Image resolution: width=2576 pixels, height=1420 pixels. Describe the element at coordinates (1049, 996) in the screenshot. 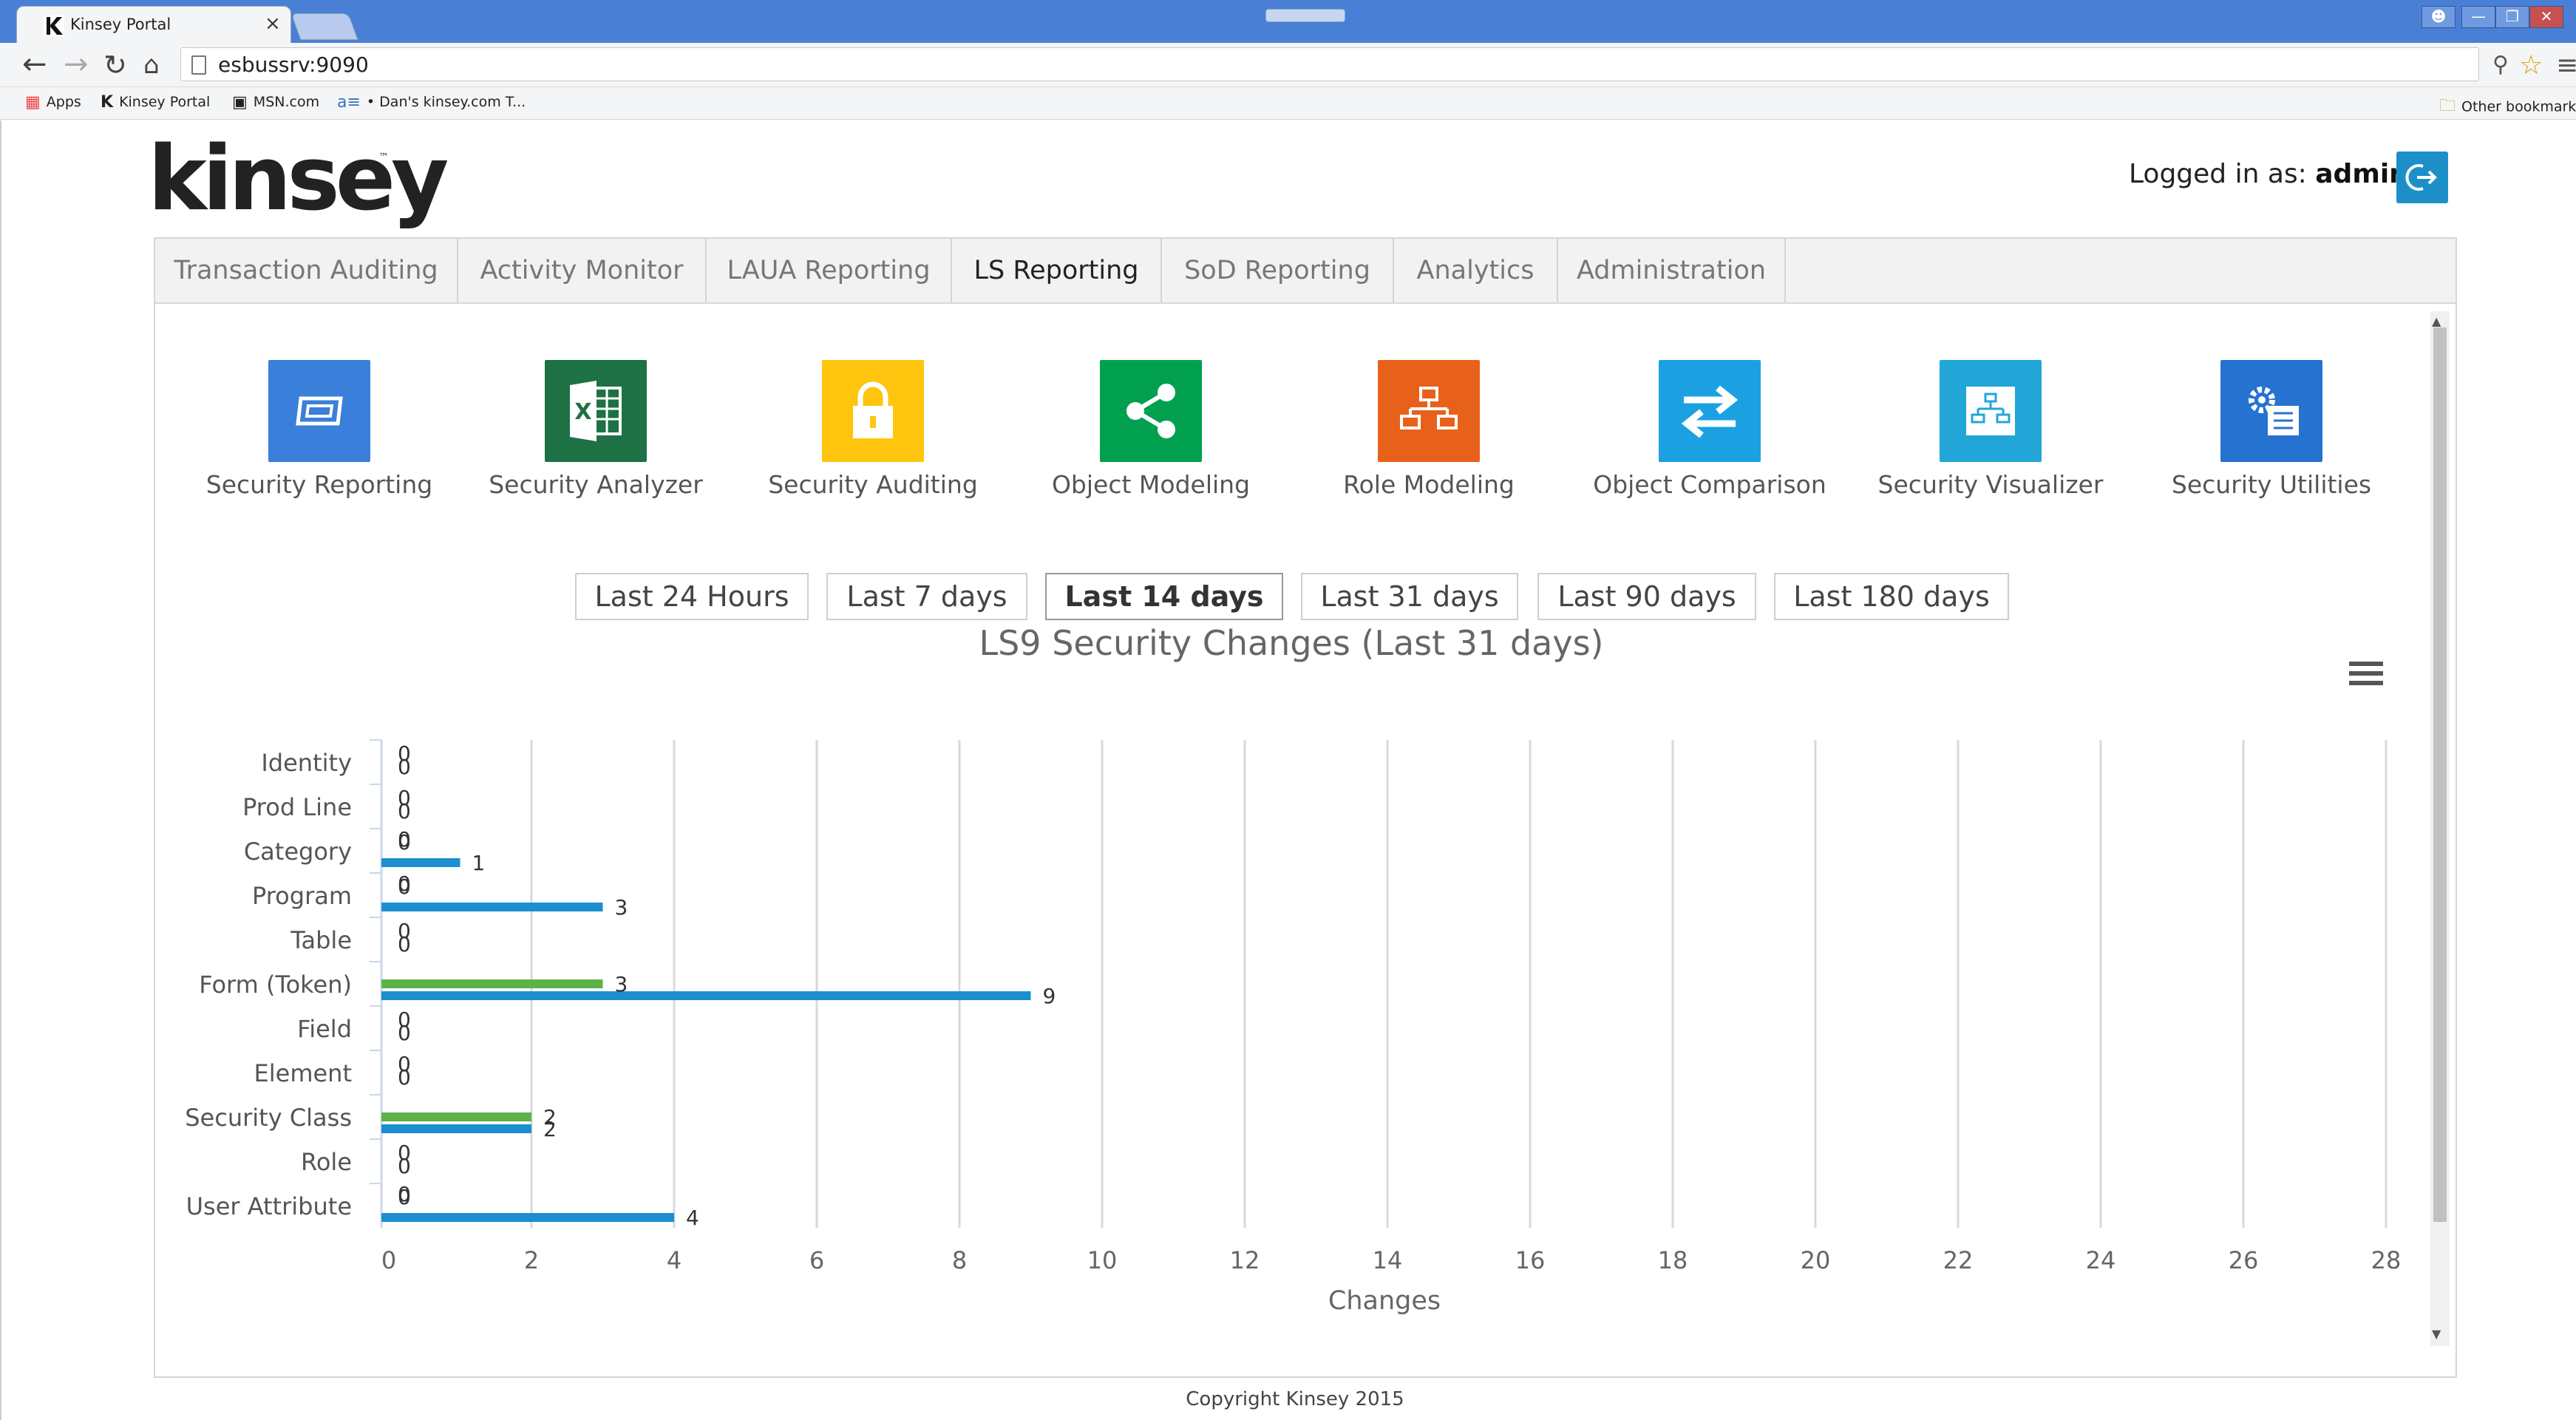

I see `data-label: 9` at that location.